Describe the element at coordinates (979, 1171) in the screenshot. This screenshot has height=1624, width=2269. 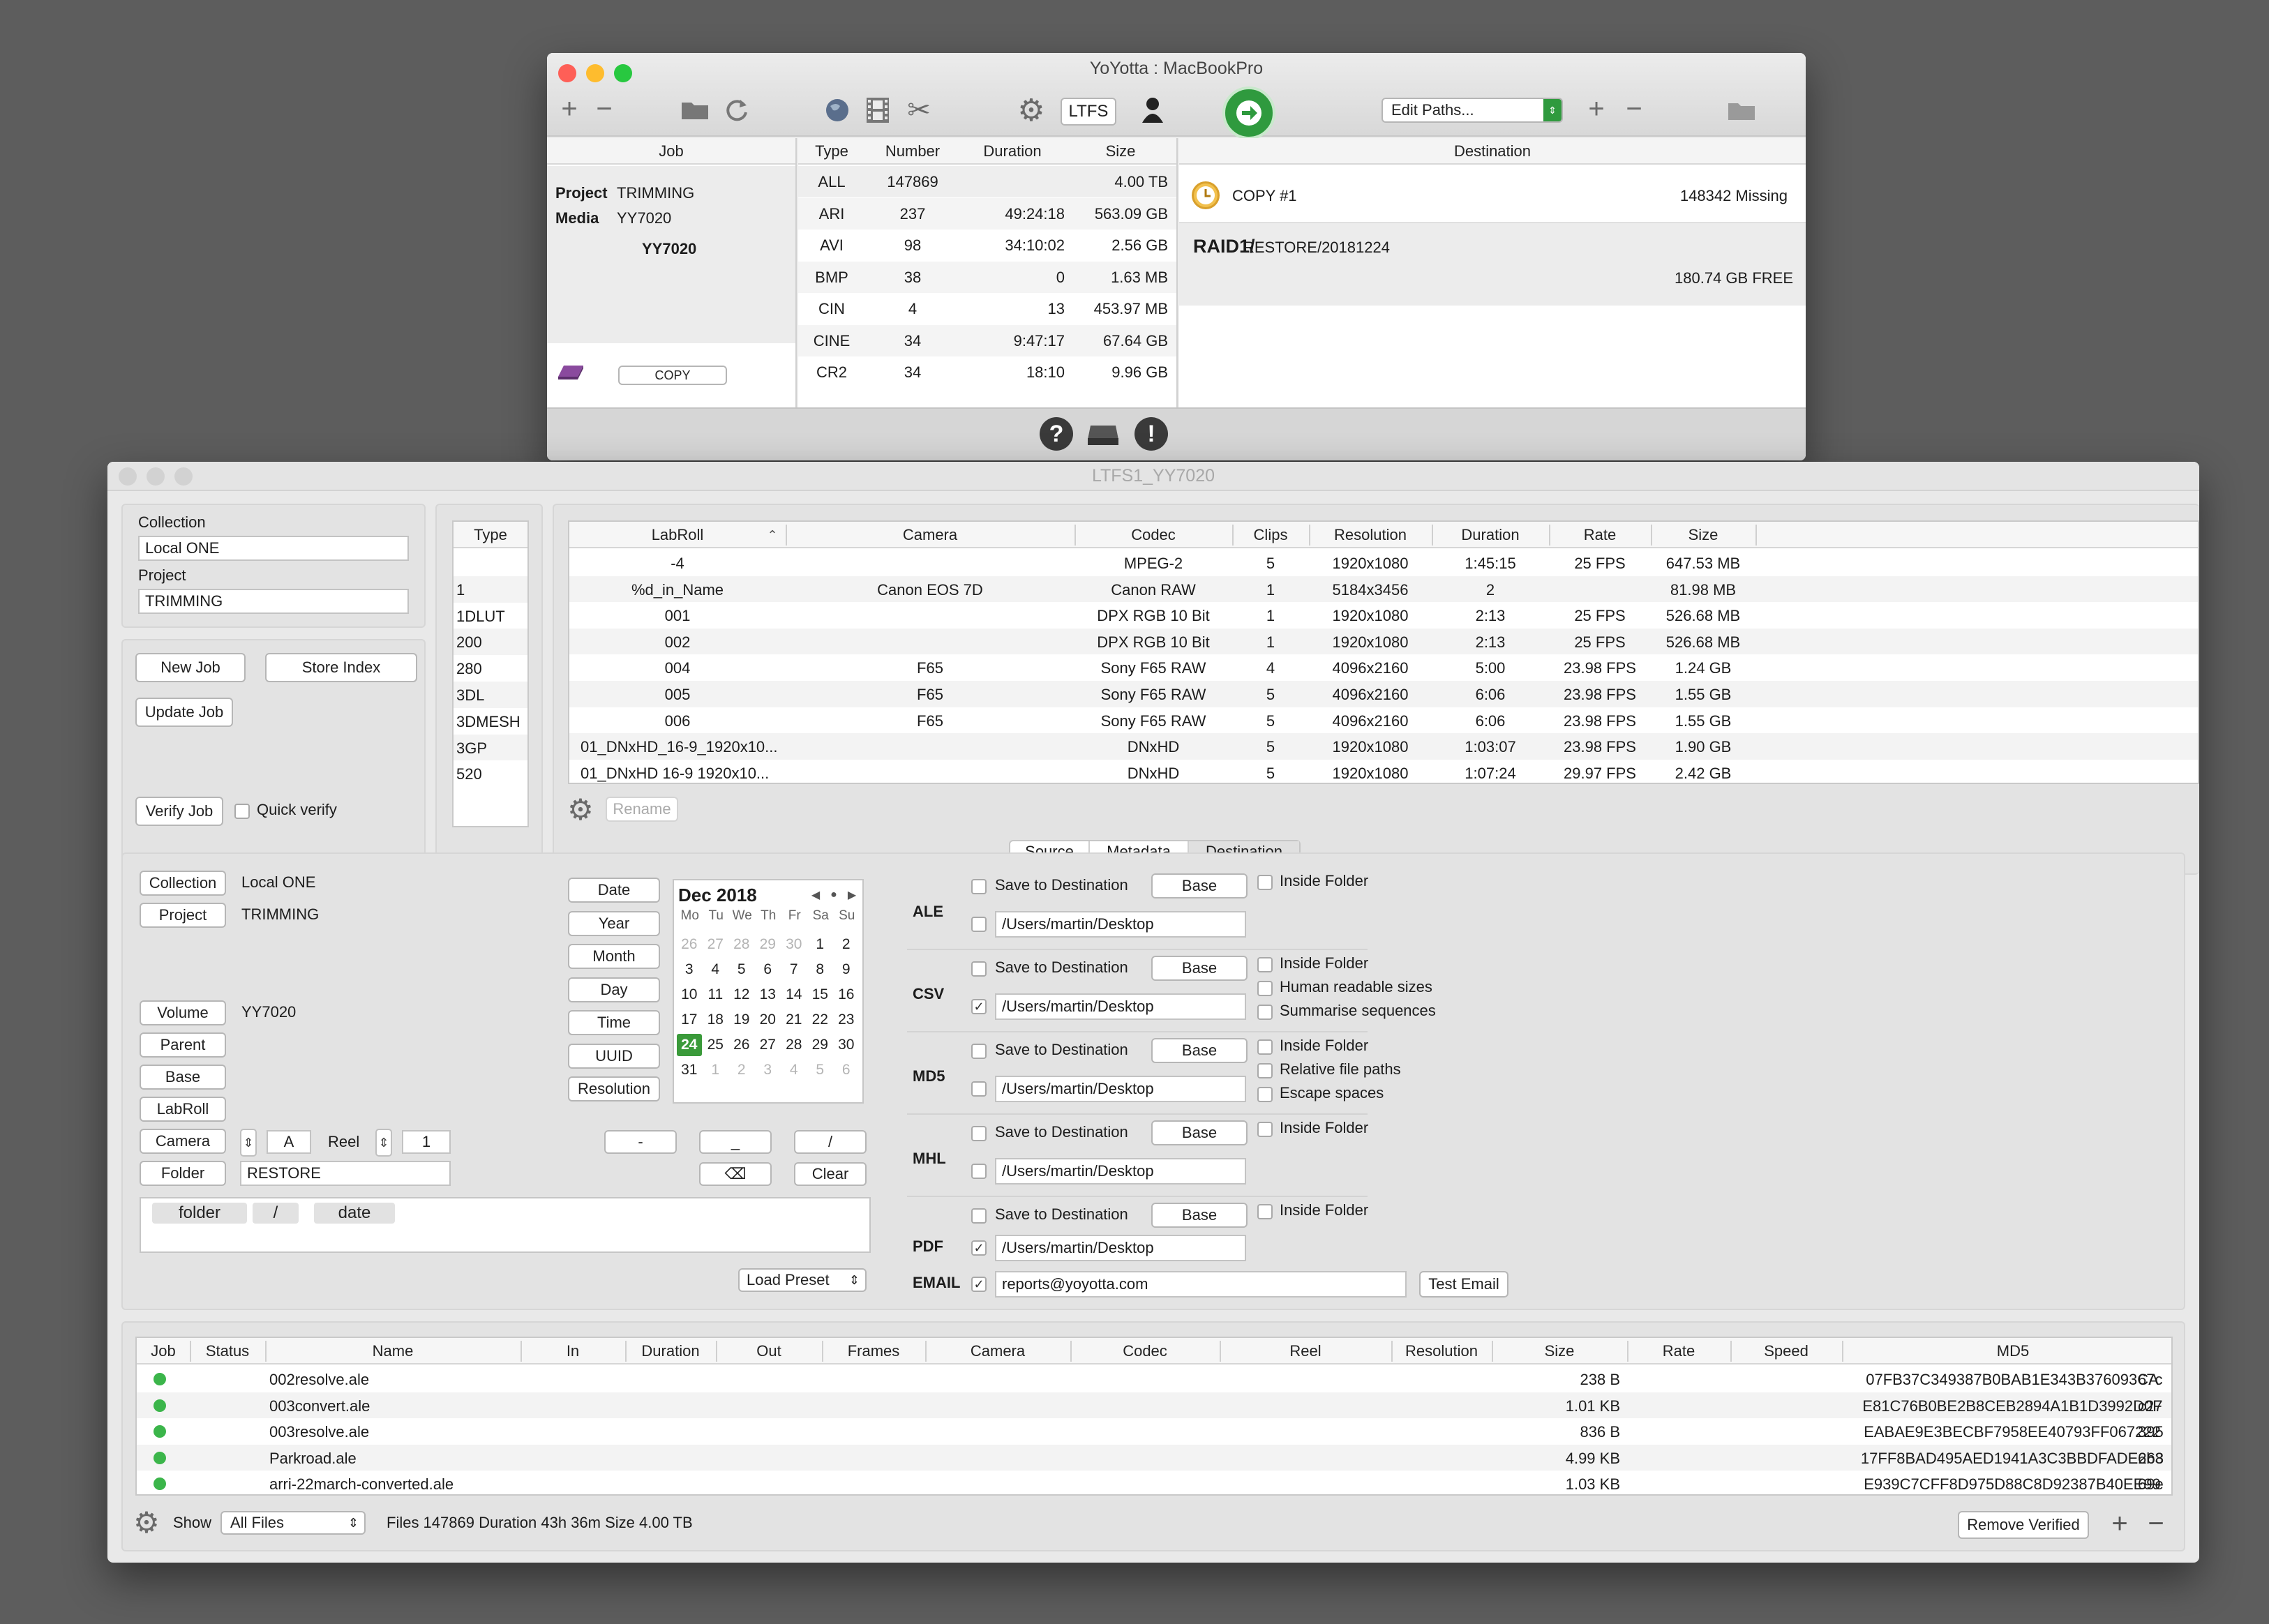
I see `mhl-path-checkbox` at that location.